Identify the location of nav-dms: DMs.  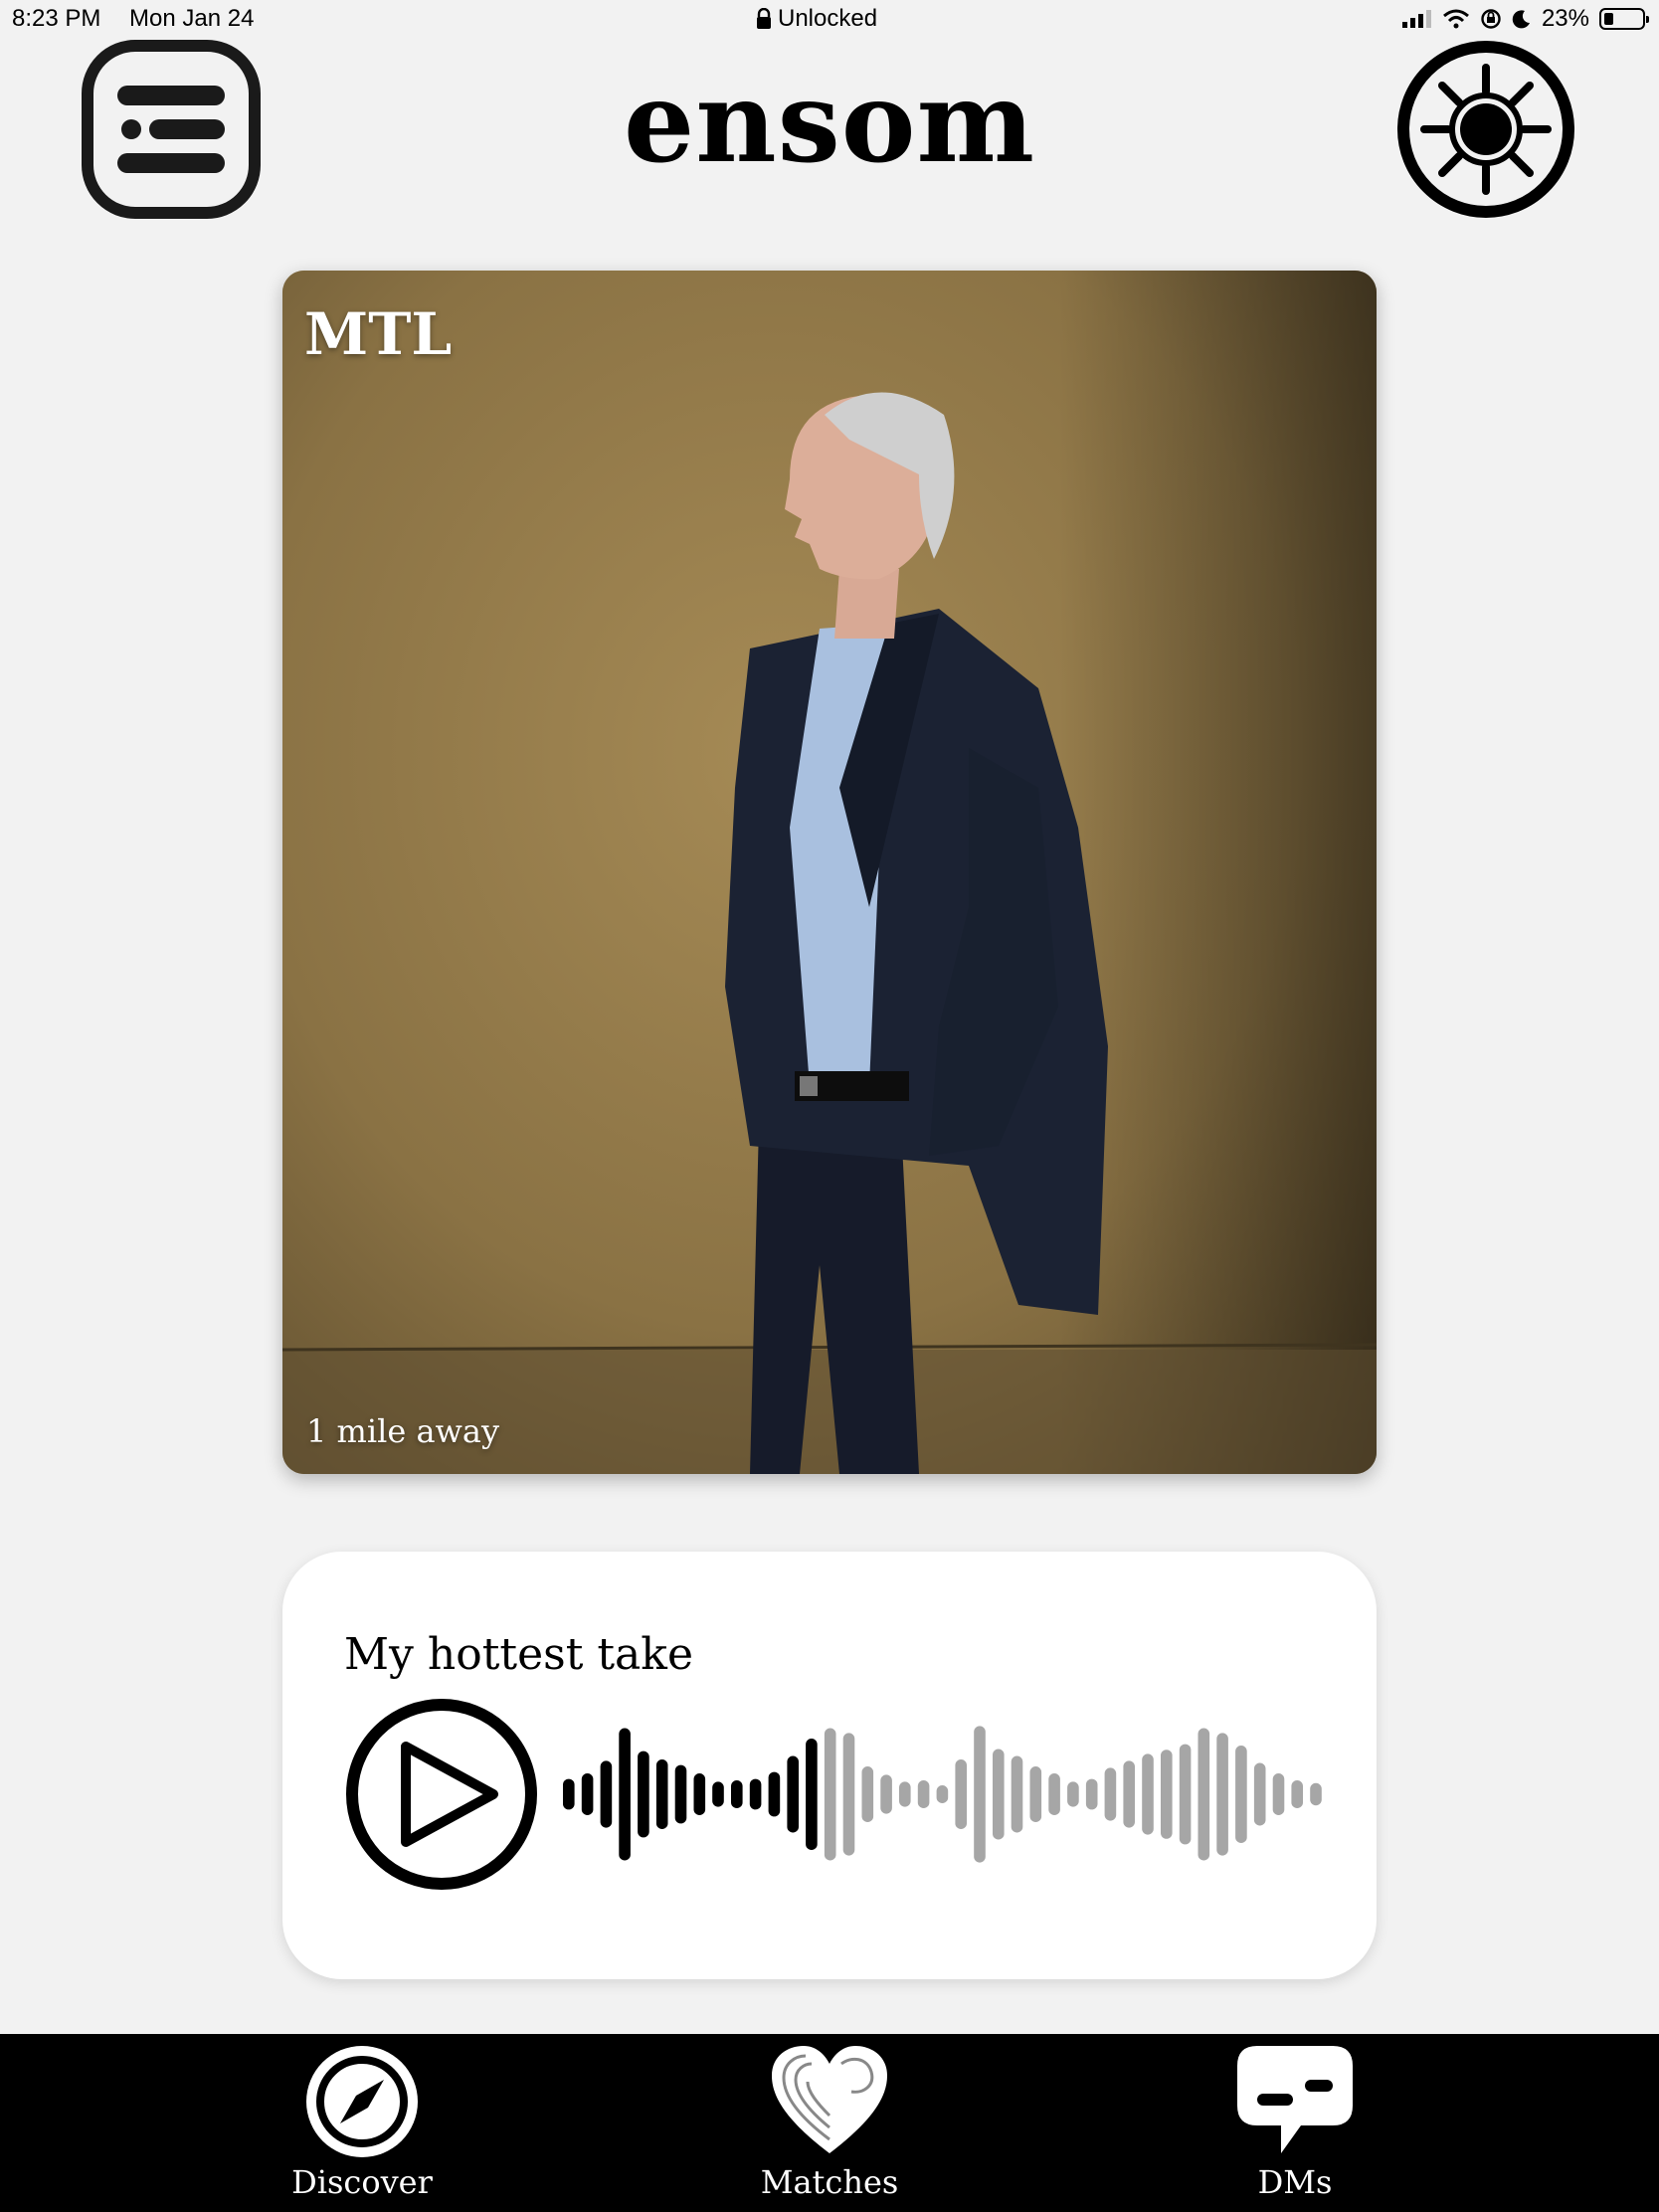
(1295, 2126).